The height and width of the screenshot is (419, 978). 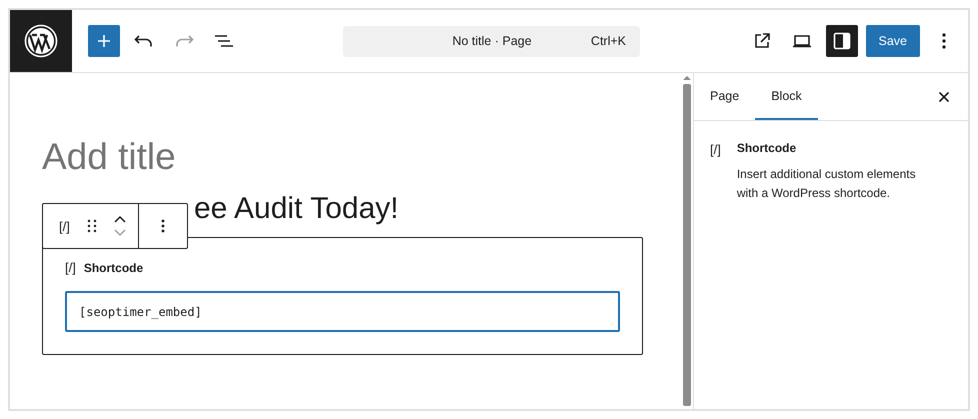 I want to click on sidebar-toggle-icon, so click(x=841, y=41).